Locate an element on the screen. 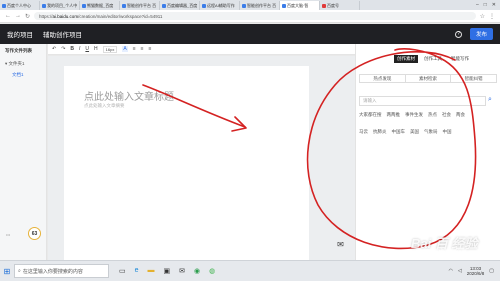 Image resolution: width=500 pixels, height=281 pixels. browser-tab-active: 百度大脑·智 is located at coordinates (300, 5).